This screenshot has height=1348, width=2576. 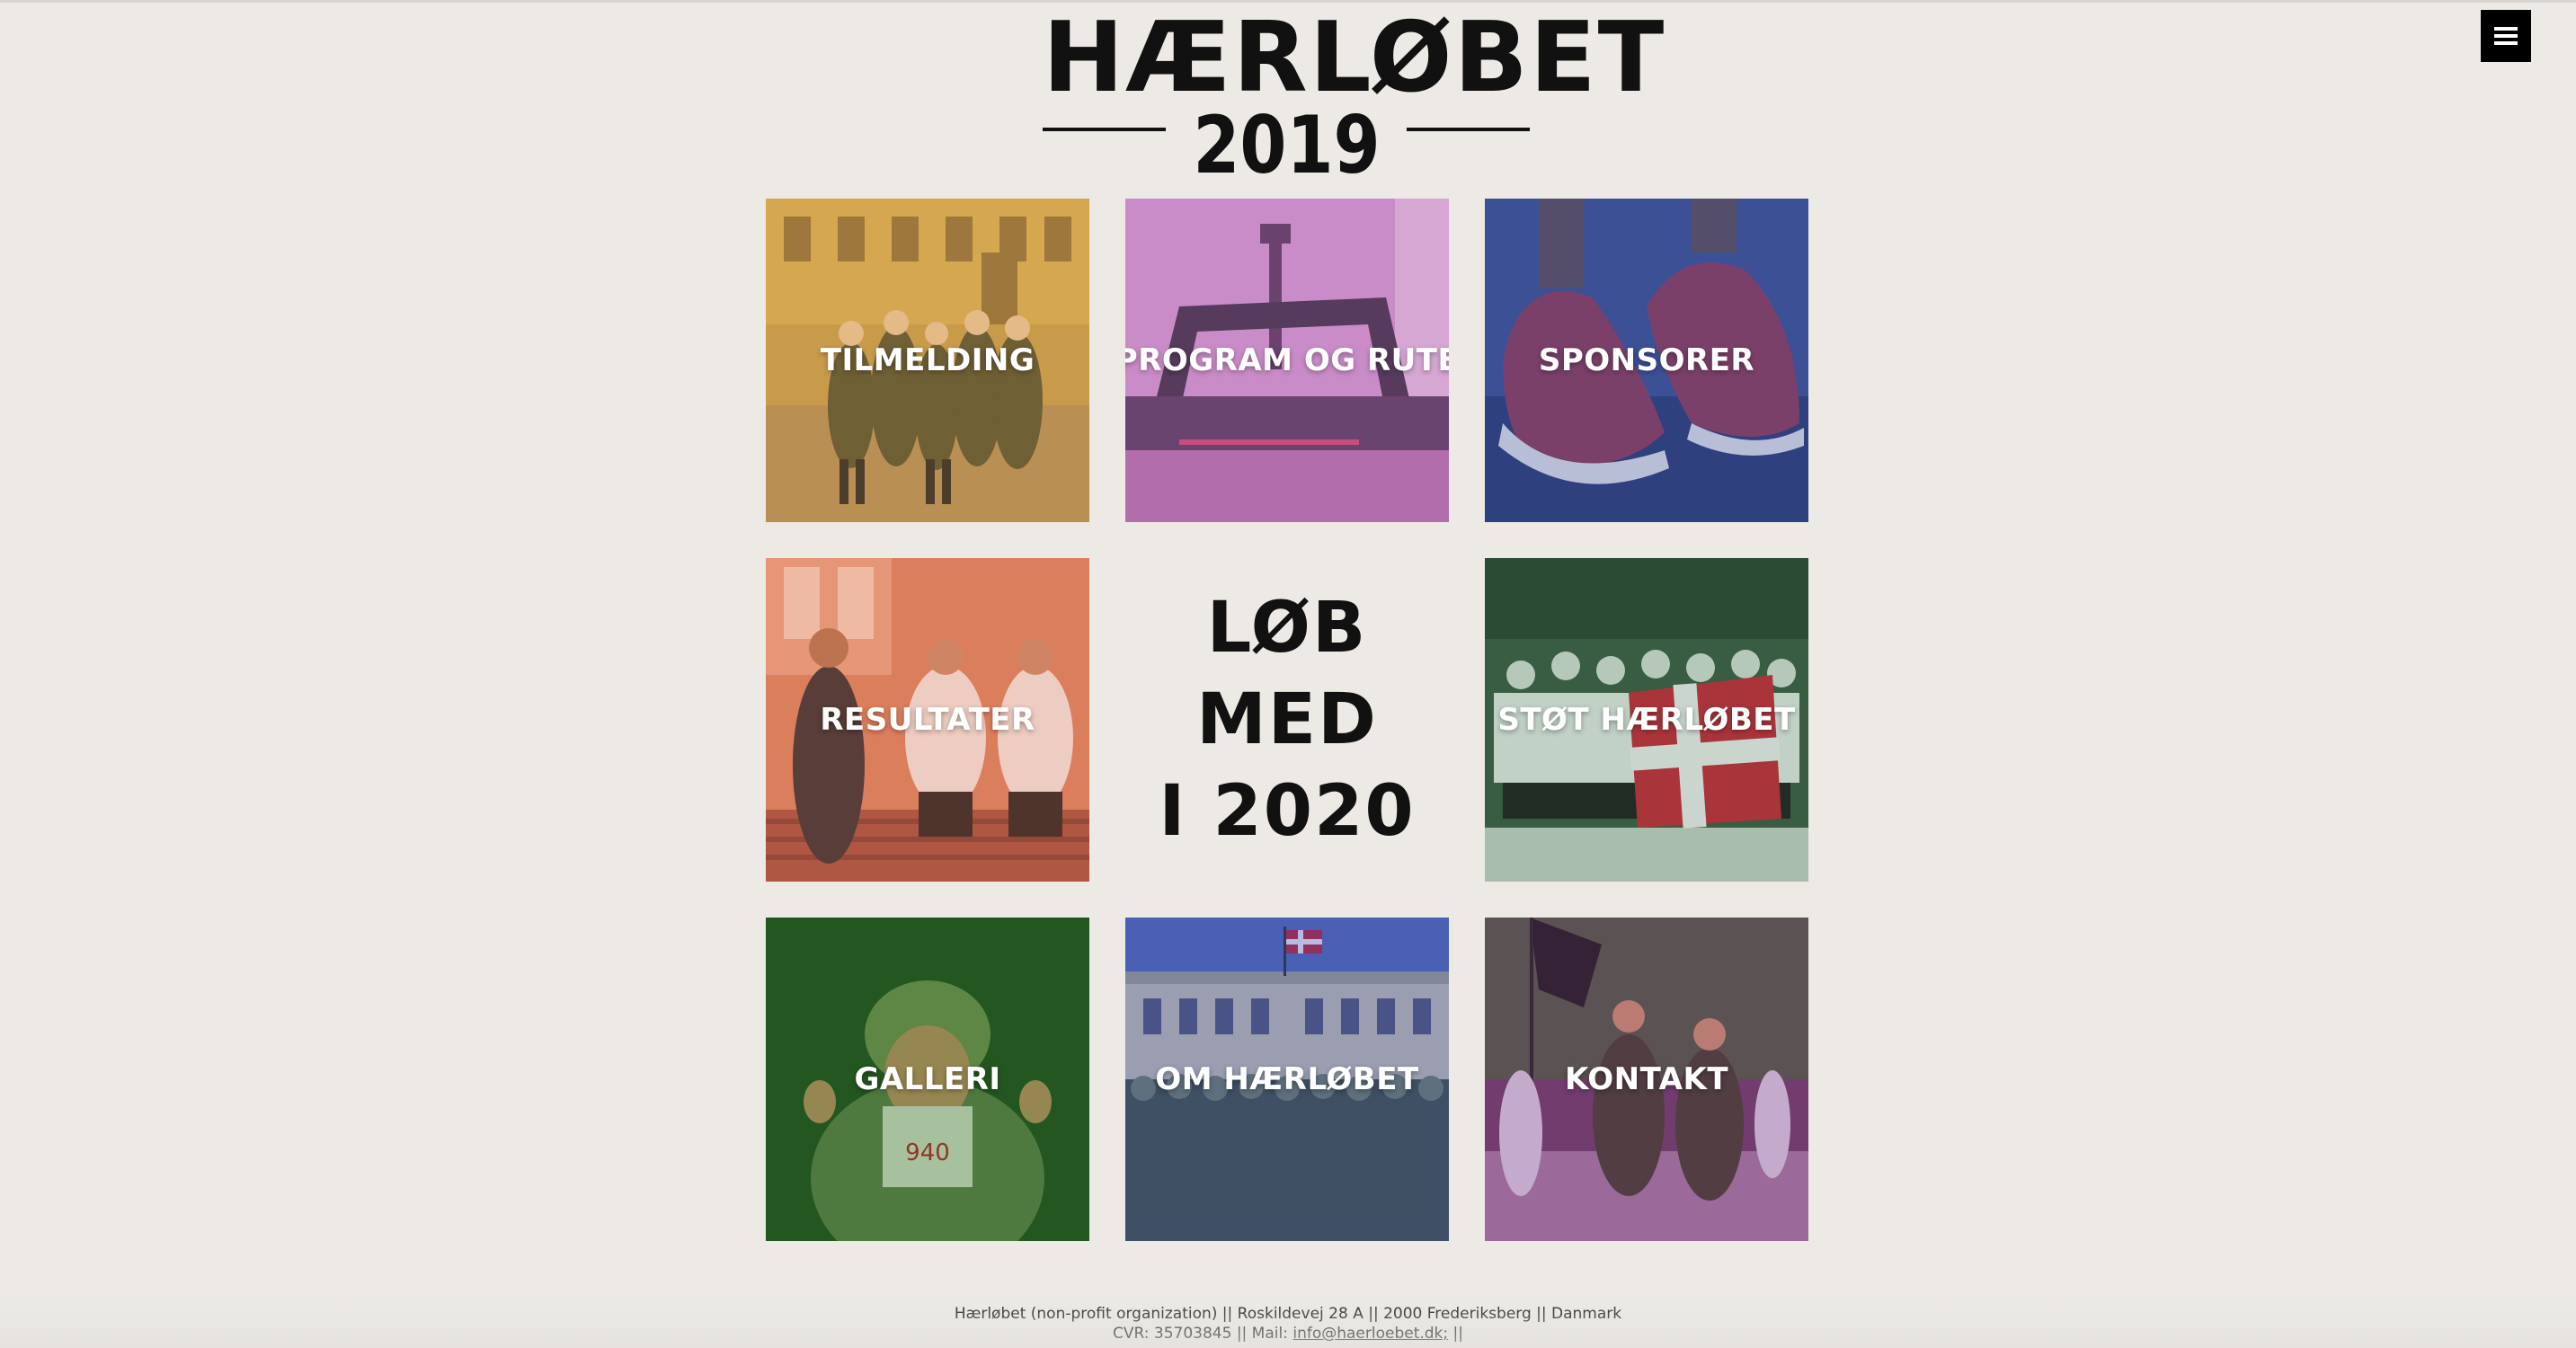 I want to click on tile-label: SPONSORER, so click(x=1646, y=360).